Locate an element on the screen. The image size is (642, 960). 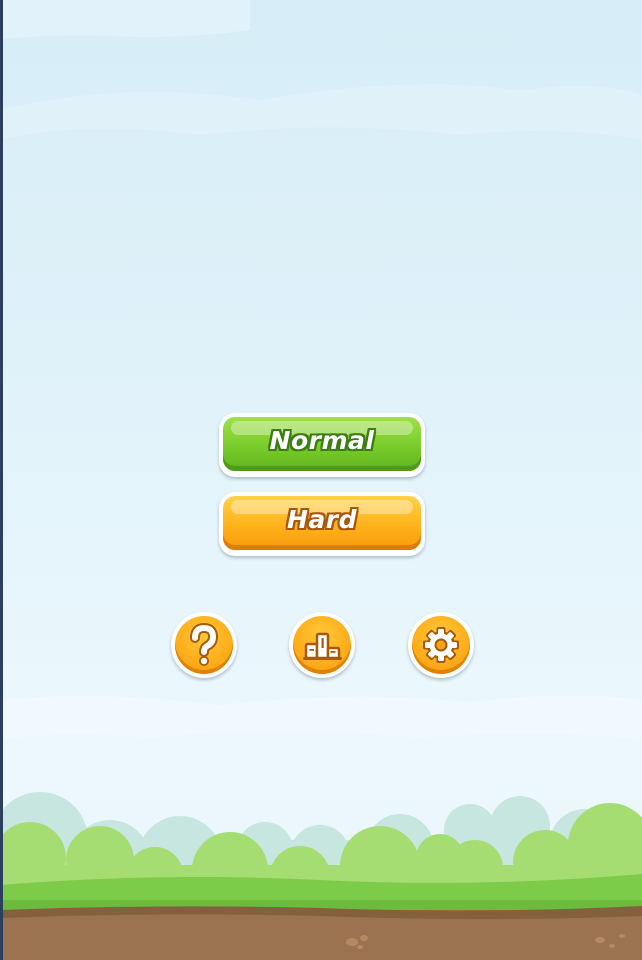
podium-icon is located at coordinates (322, 646).